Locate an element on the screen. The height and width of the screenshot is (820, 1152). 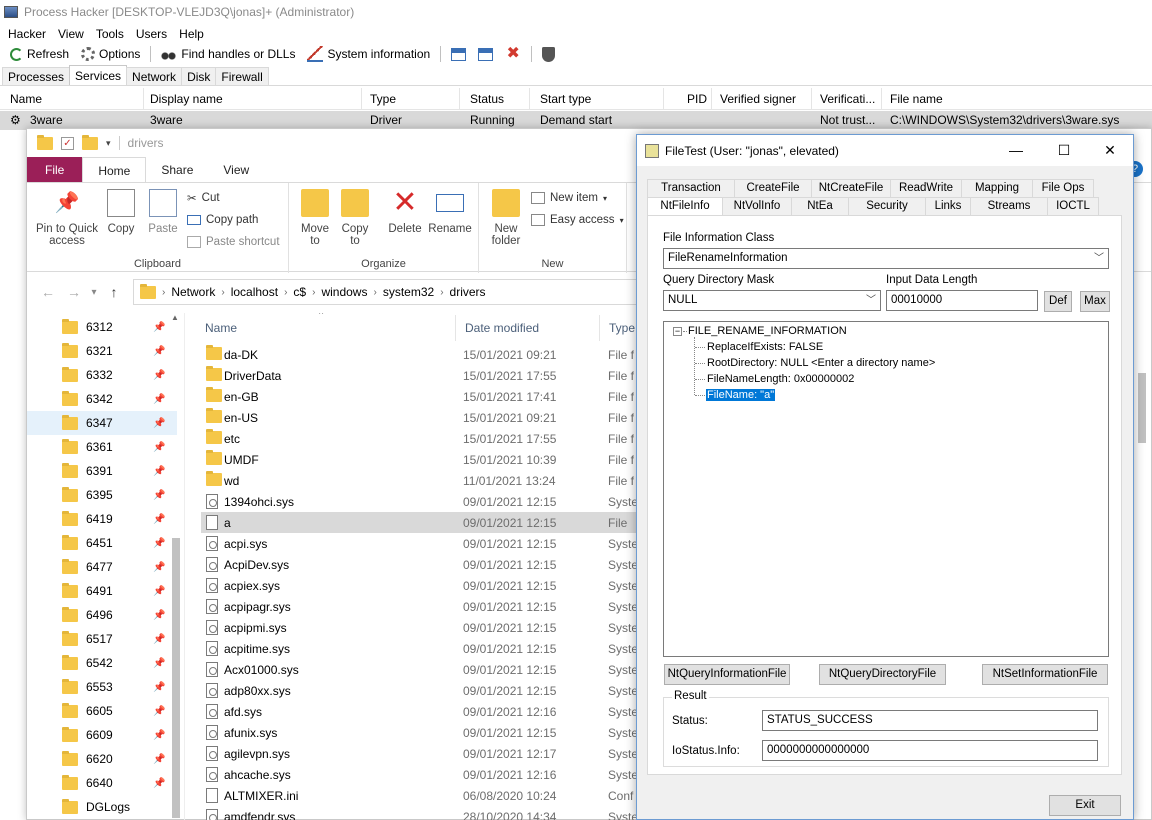
tab-firewall: Firewall is located at coordinates (242, 76).